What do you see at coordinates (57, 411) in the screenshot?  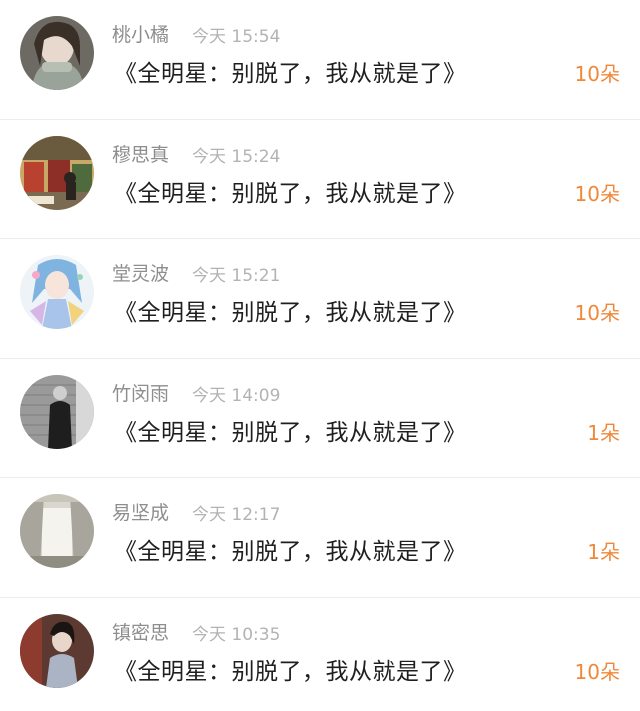 I see `avatar-man-brick-wall-icon` at bounding box center [57, 411].